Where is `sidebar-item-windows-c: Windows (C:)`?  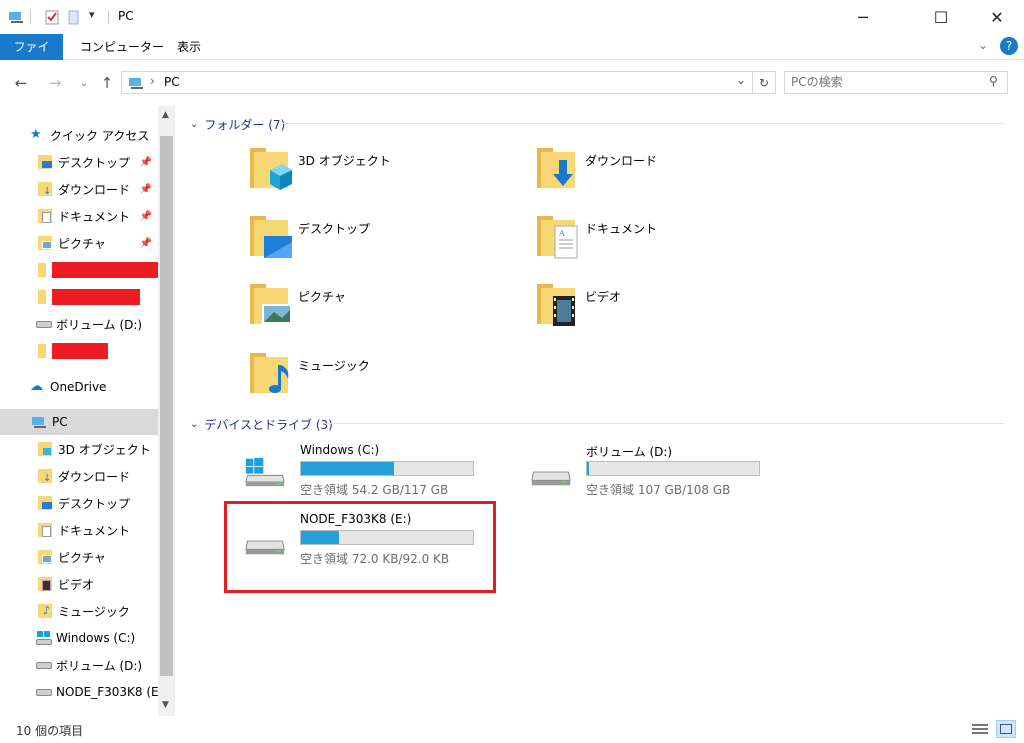 sidebar-item-windows-c: Windows (C:) is located at coordinates (79, 638).